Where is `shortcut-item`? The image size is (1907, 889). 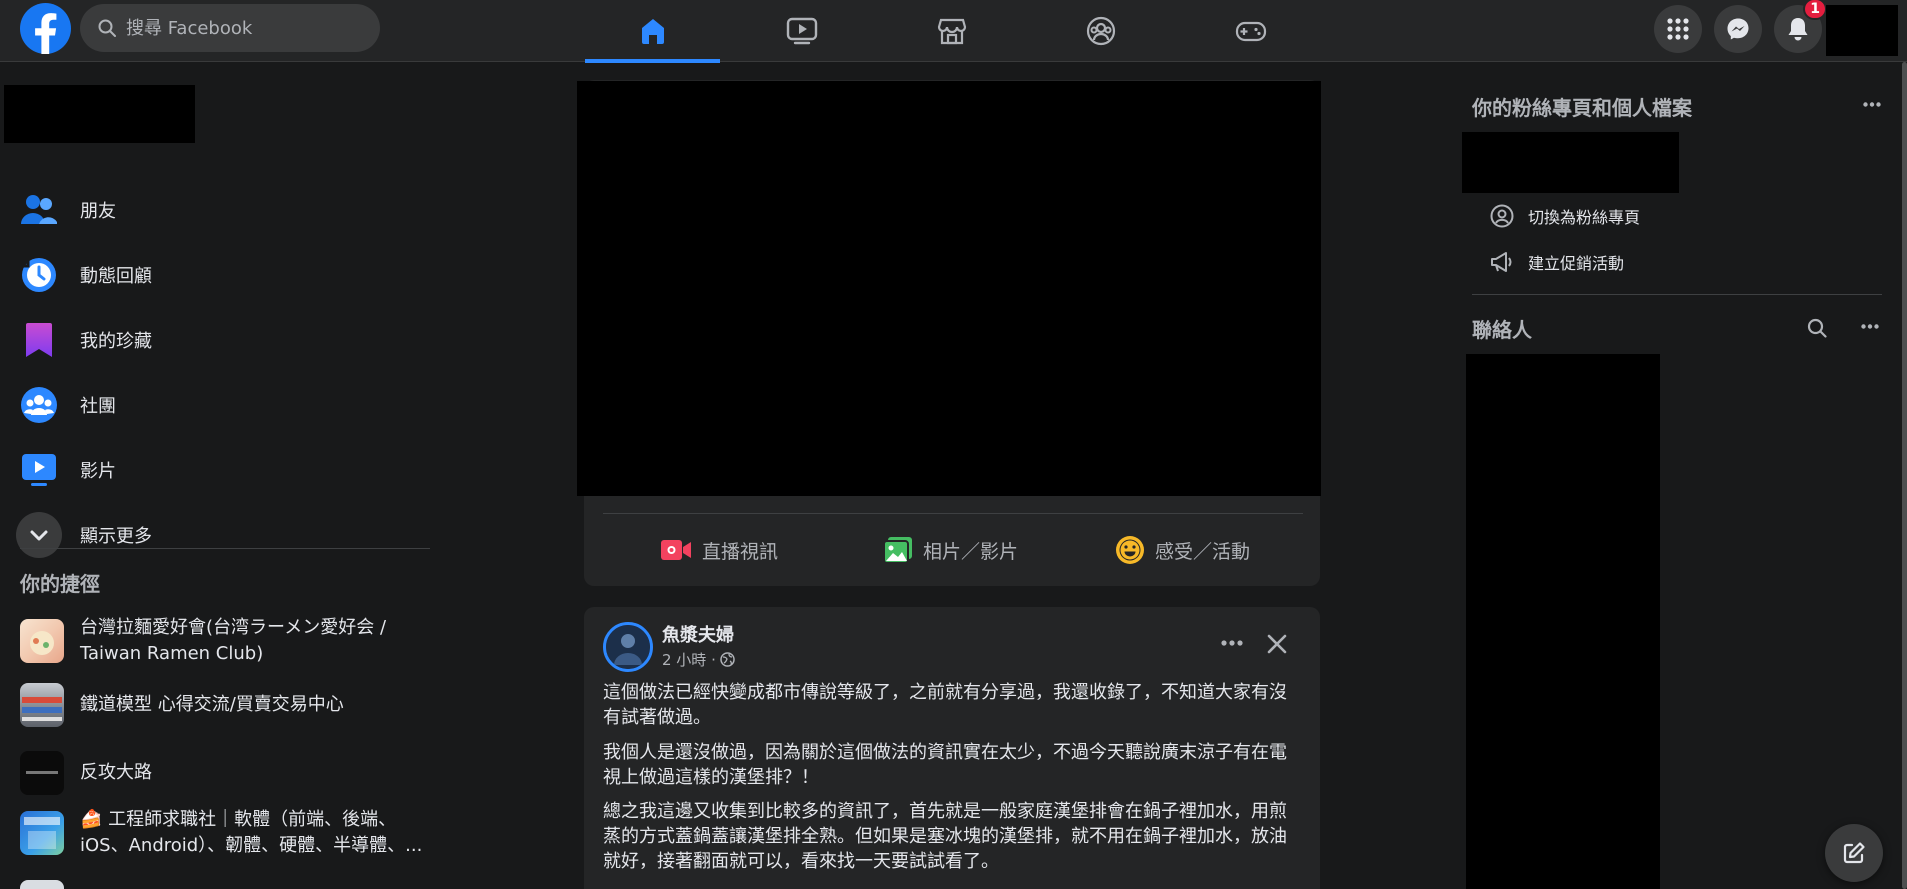 shortcut-item is located at coordinates (230, 884).